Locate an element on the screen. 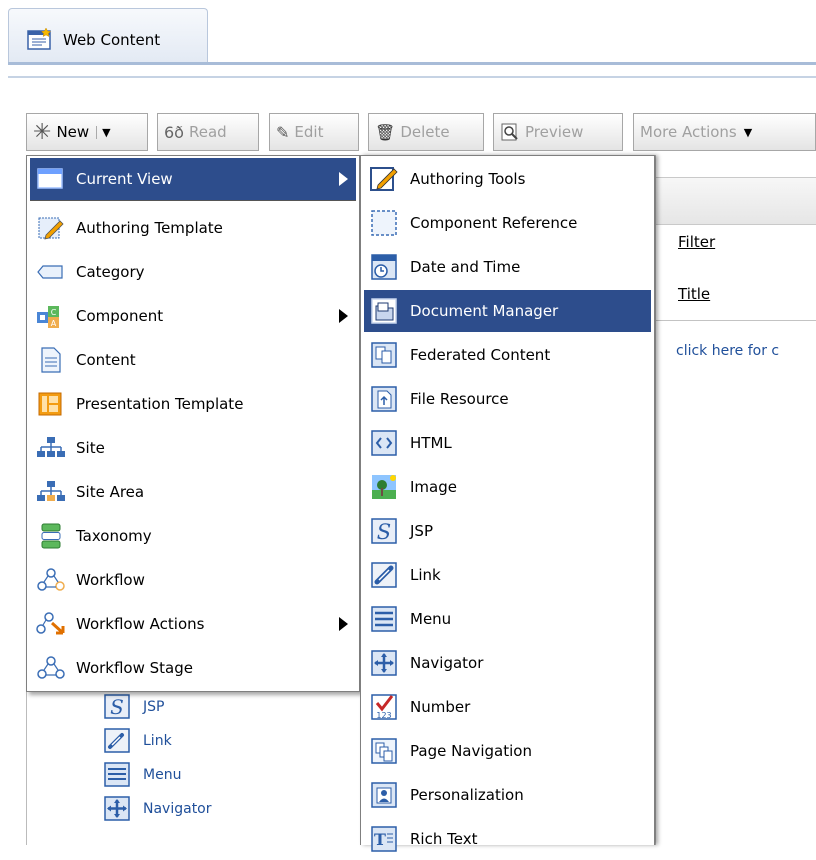 The image size is (816, 860). submenu-item-rich-text: T Rich Text is located at coordinates (507, 839).